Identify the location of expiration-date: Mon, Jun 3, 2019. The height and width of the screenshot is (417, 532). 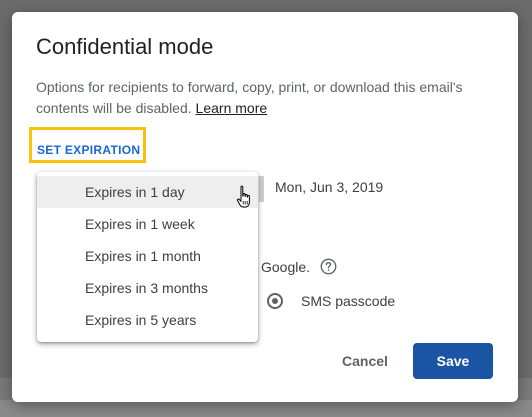
(329, 187).